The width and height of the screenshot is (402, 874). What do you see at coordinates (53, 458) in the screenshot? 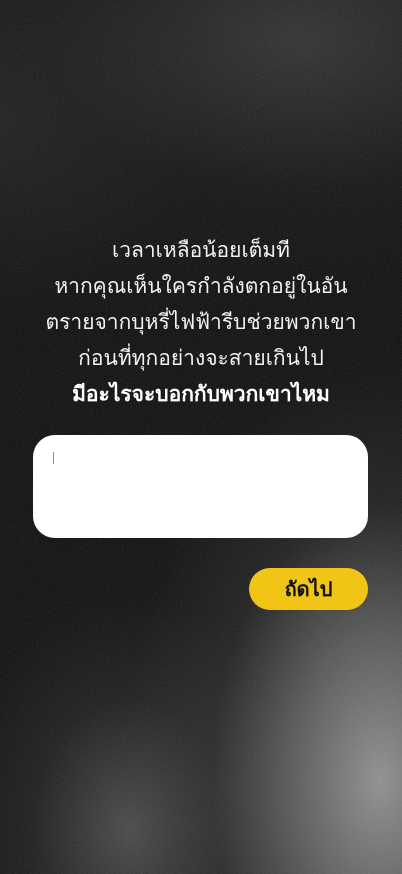
I see `text-cursor` at bounding box center [53, 458].